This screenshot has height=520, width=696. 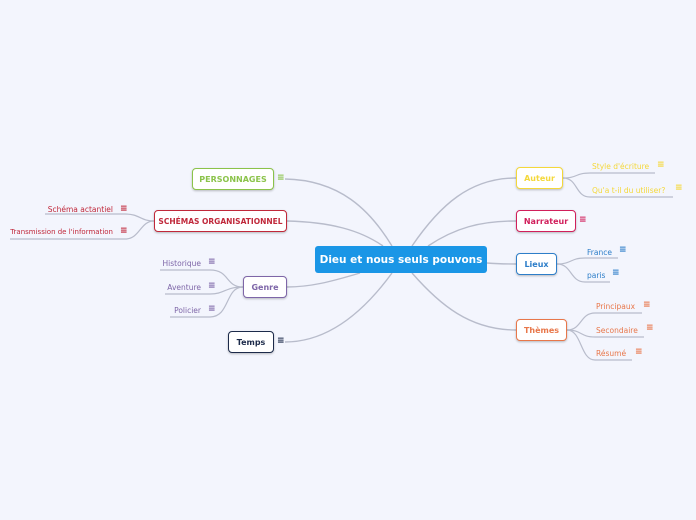 I want to click on subtopic-principaux: Principaux, so click(x=615, y=306).